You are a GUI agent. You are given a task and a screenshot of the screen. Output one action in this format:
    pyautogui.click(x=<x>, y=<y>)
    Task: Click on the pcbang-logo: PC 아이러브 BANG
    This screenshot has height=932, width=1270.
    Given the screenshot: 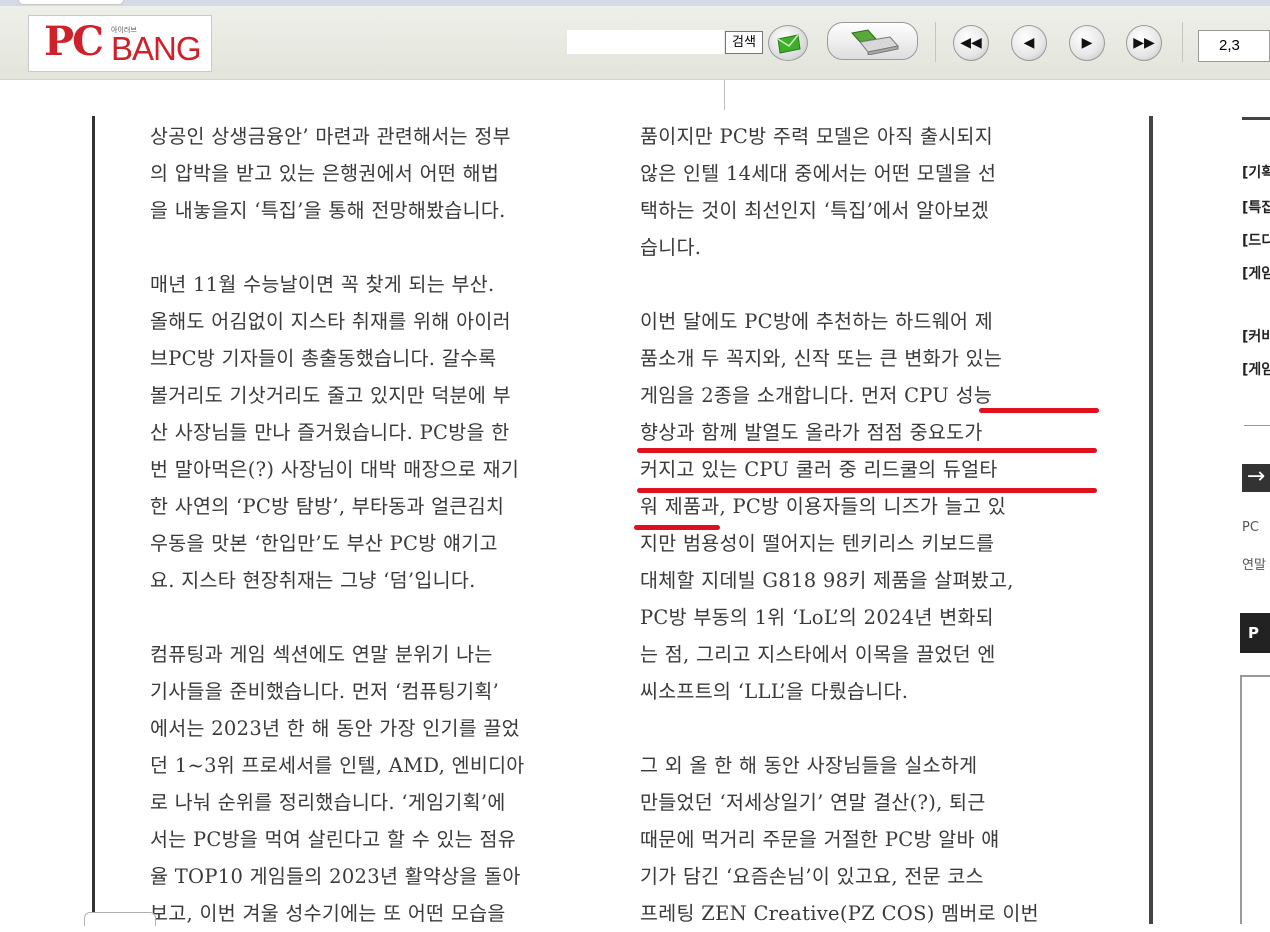 What is the action you would take?
    pyautogui.click(x=120, y=43)
    